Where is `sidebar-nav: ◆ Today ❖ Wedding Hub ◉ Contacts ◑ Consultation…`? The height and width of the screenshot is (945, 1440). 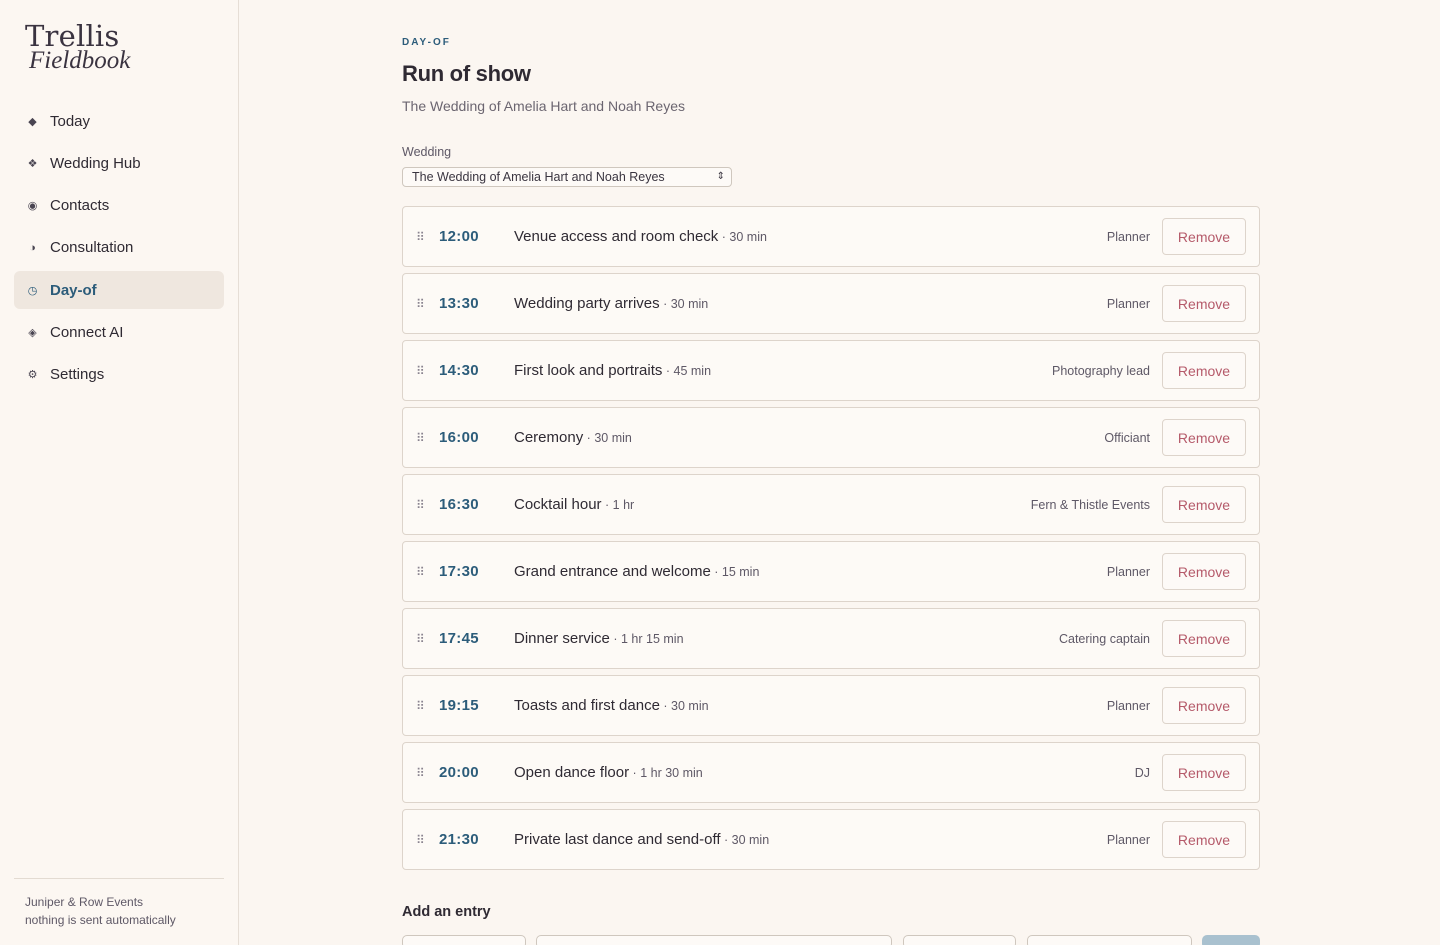
sidebar-nav: ◆ Today ❖ Wedding Hub ◉ Contacts ◑ Consultation… is located at coordinates (119, 250).